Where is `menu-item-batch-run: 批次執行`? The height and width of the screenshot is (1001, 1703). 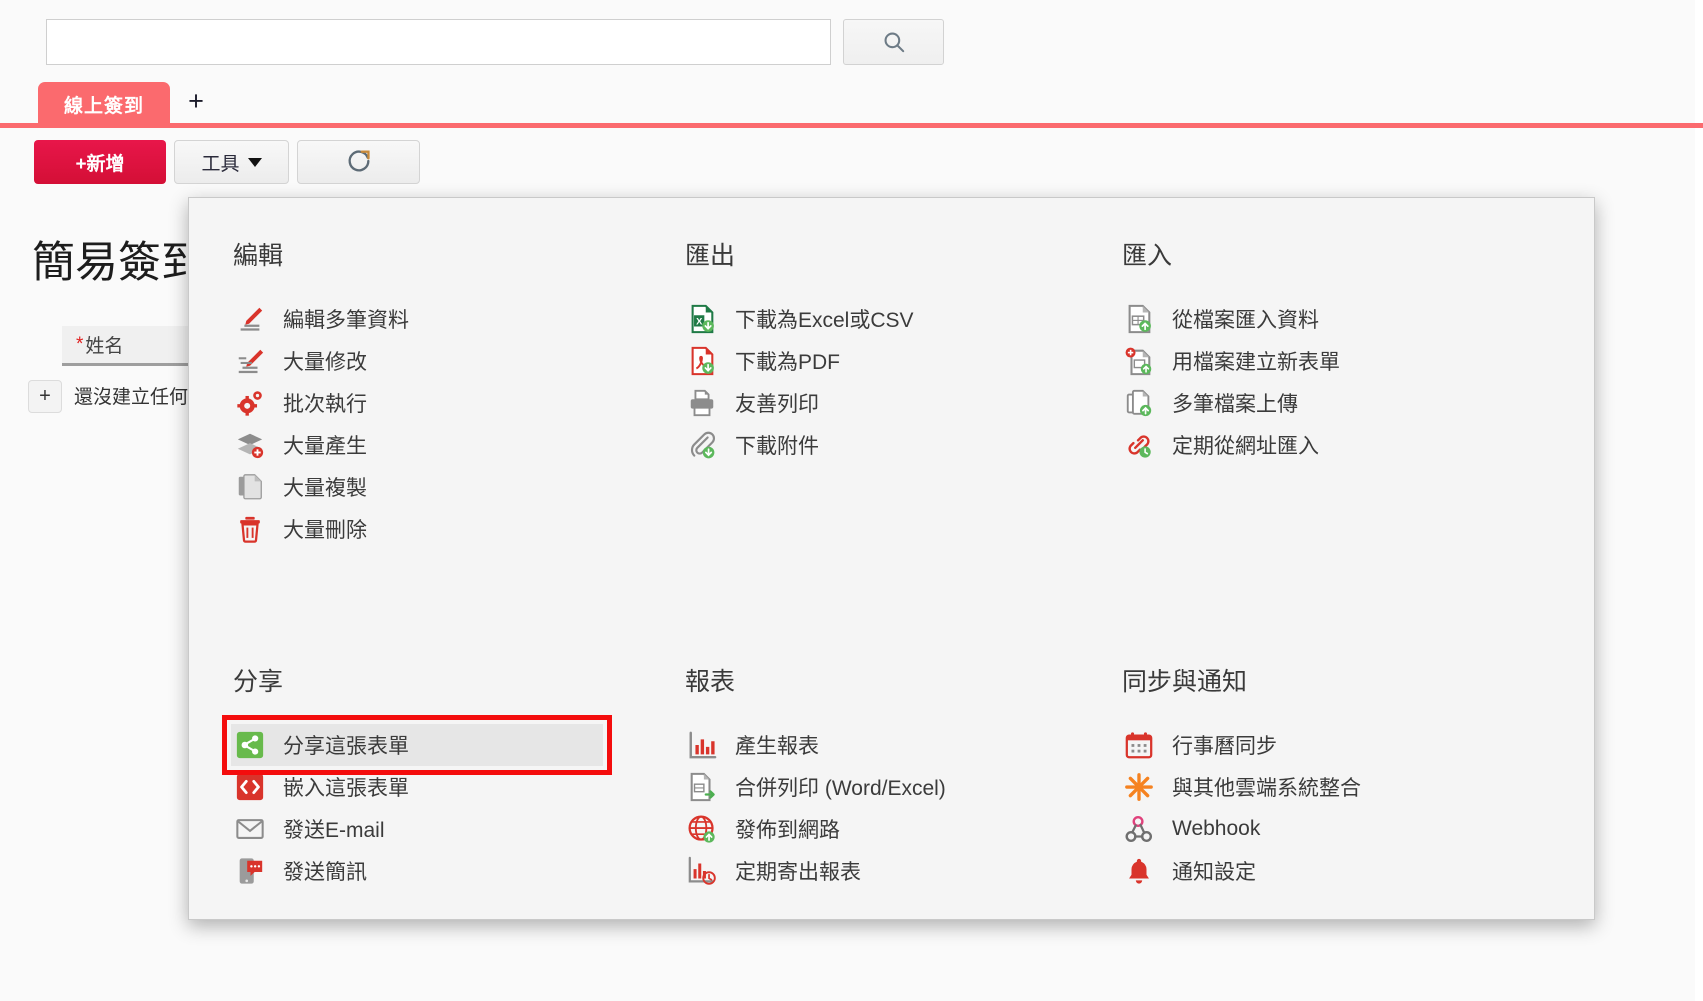 menu-item-batch-run: 批次執行 is located at coordinates (457, 403).